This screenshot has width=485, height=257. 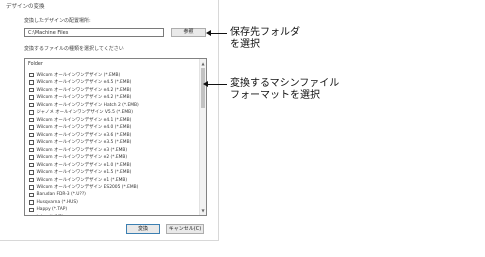 What do you see at coordinates (52, 210) in the screenshot?
I see `list-item-label: Happy (*.TAP)` at bounding box center [52, 210].